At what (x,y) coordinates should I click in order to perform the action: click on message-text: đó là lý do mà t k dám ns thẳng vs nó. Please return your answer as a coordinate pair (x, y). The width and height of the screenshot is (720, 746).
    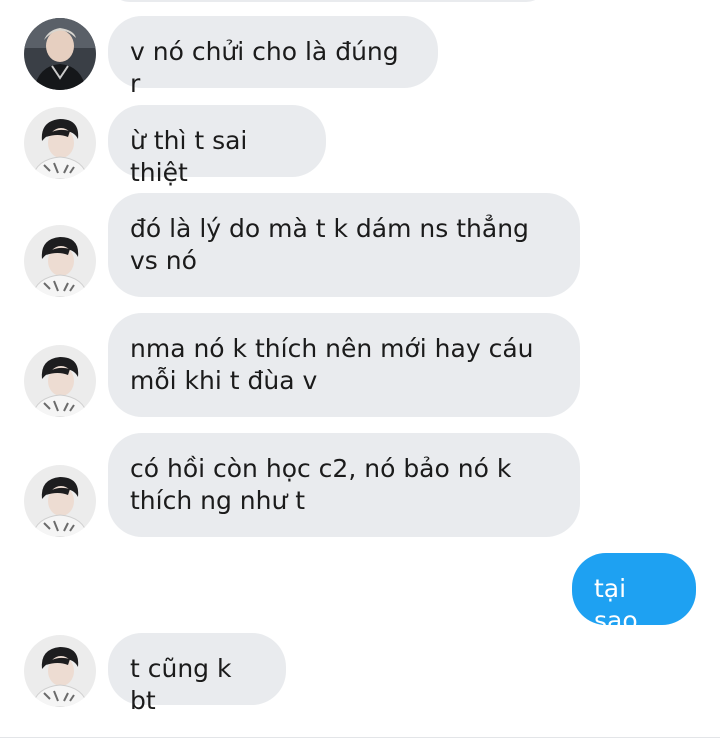
    Looking at the image, I should click on (329, 244).